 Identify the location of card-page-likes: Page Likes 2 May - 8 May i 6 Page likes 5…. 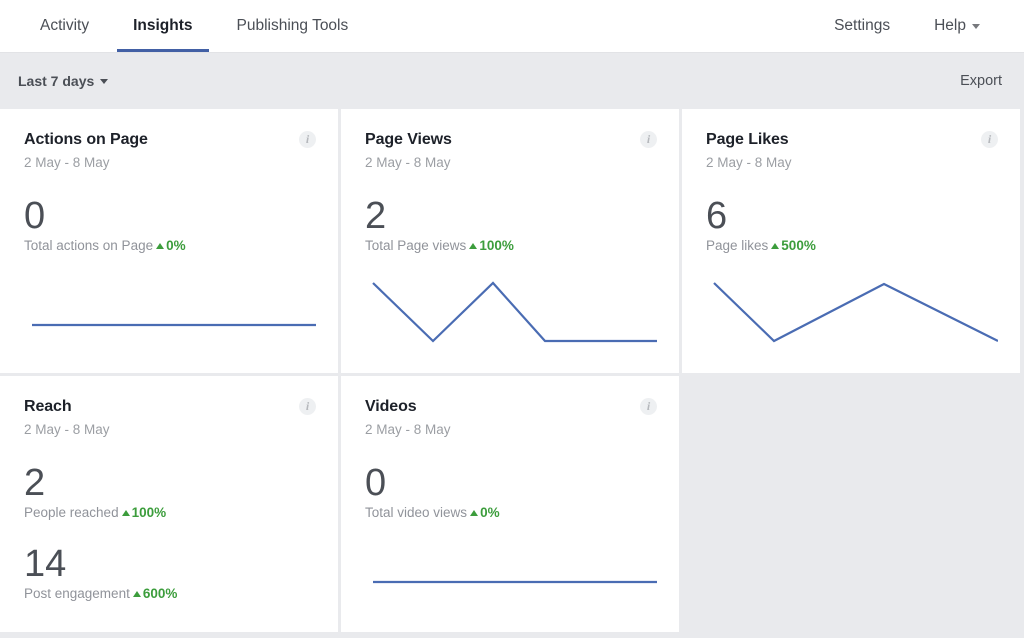
(851, 241).